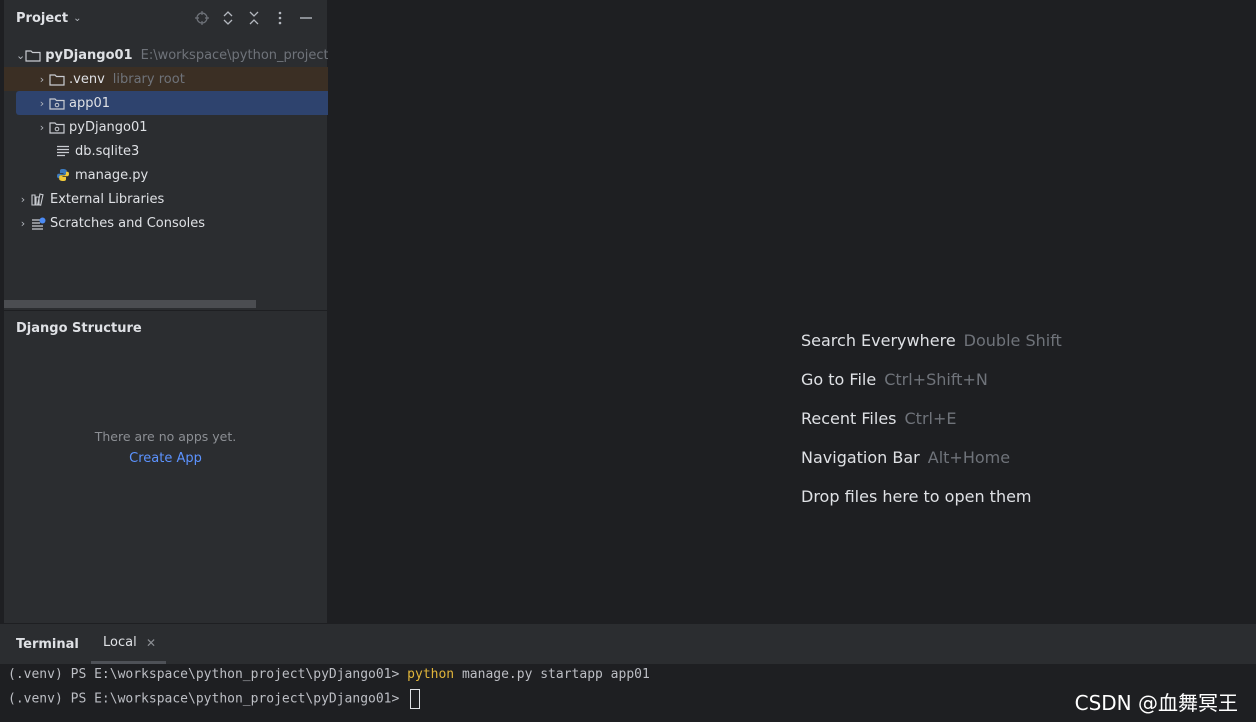 The image size is (1256, 722). Describe the element at coordinates (128, 223) in the screenshot. I see `tree-item-label: Scratches and Consoles` at that location.